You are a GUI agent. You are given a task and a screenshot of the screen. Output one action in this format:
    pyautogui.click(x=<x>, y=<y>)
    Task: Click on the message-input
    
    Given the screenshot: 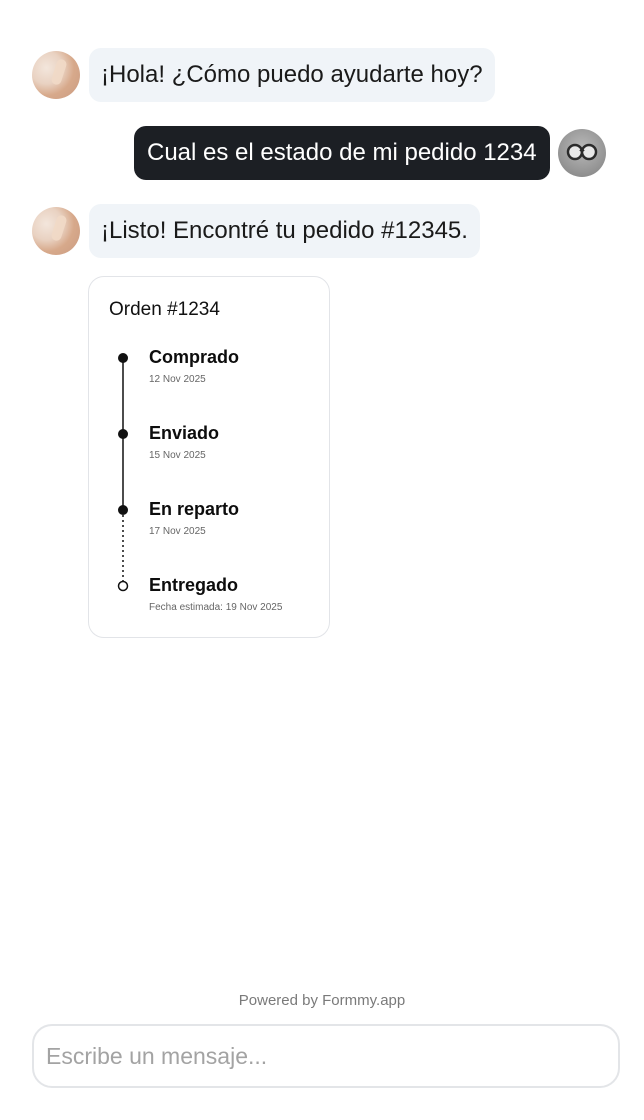 What is the action you would take?
    pyautogui.click(x=326, y=1056)
    